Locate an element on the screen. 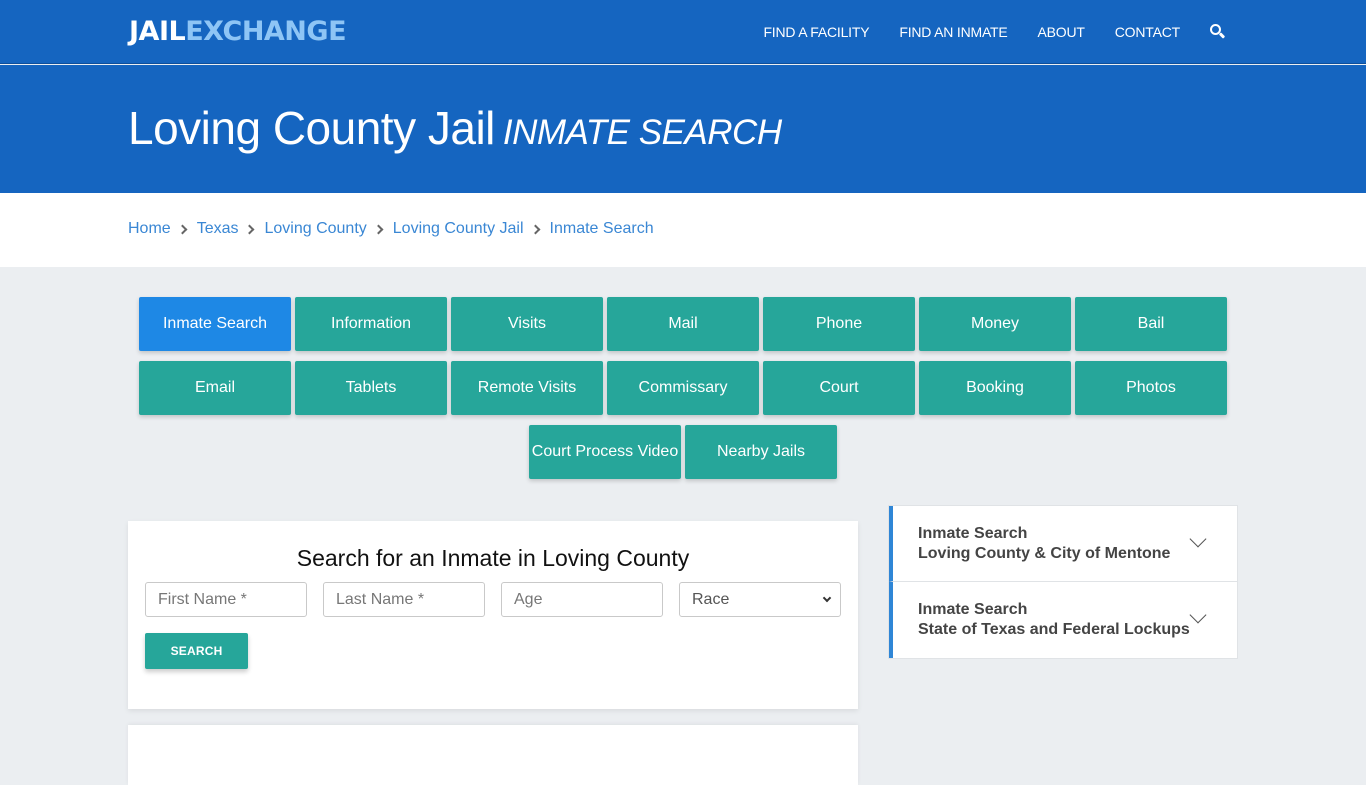  search-button: SEARCH is located at coordinates (196, 651).